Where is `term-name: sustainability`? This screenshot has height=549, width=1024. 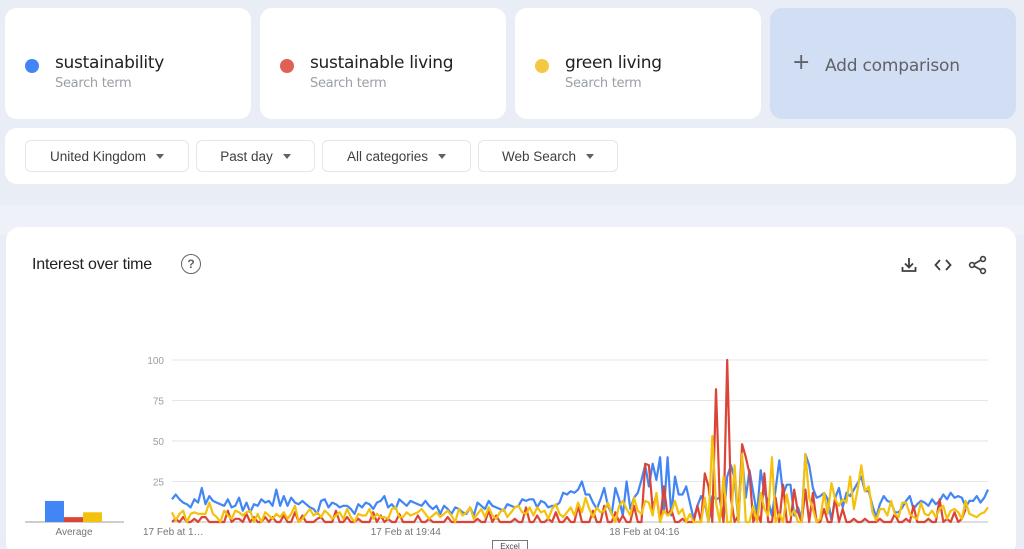 term-name: sustainability is located at coordinates (109, 63).